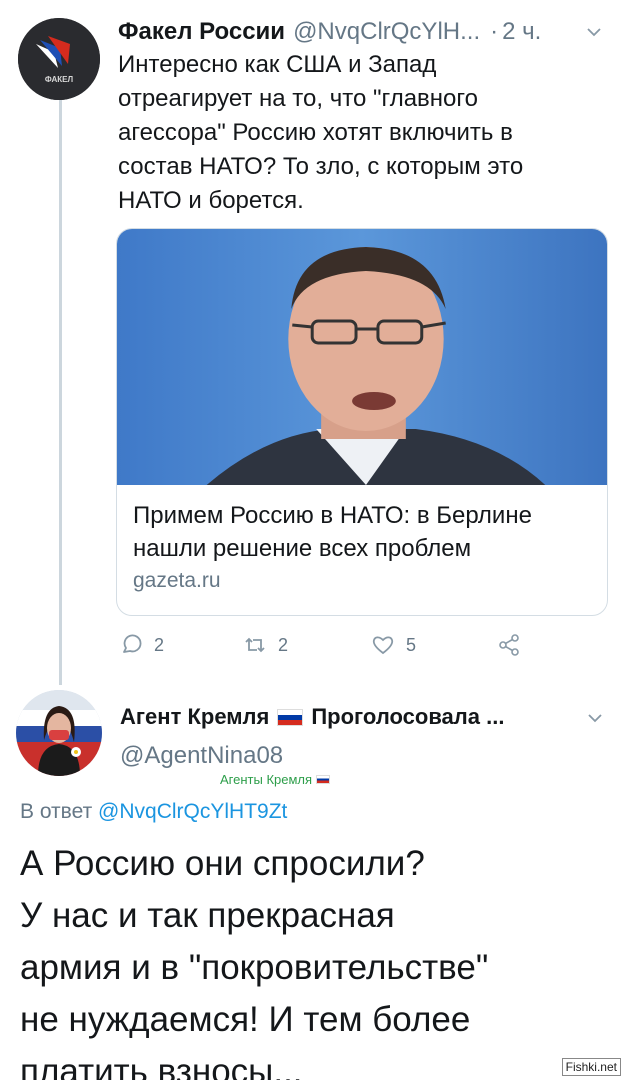 This screenshot has width=625, height=1080. What do you see at coordinates (521, 32) in the screenshot?
I see `timestamp: 2 ч.` at bounding box center [521, 32].